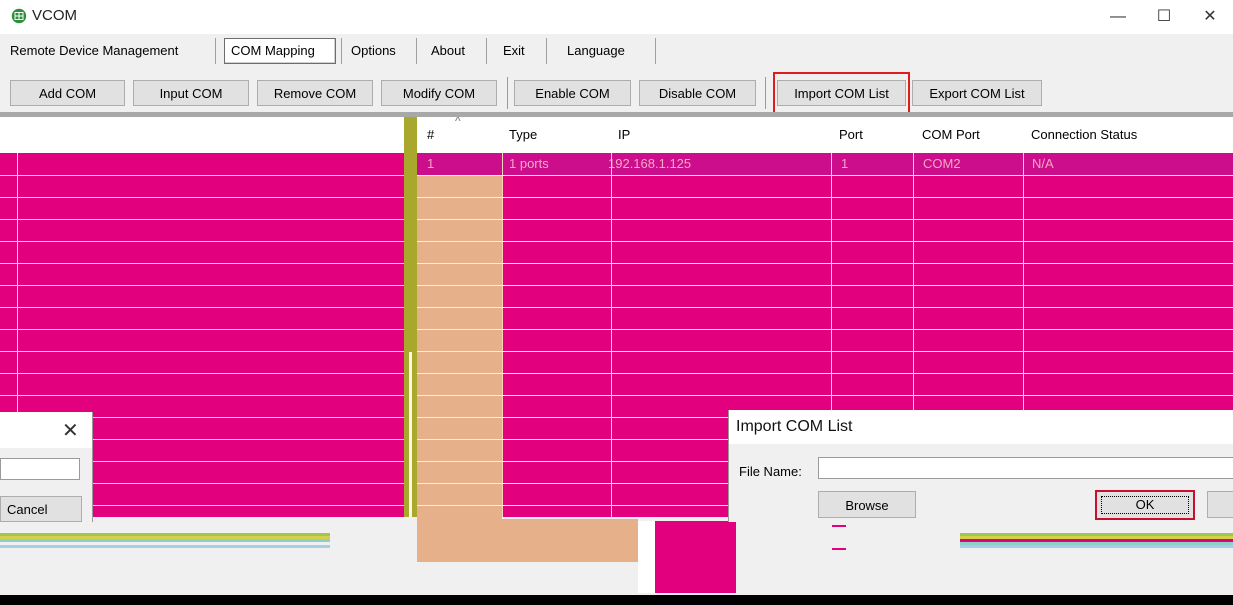 The height and width of the screenshot is (605, 1233). What do you see at coordinates (70, 430) in the screenshot?
I see `dialog-close-icon: ✕` at bounding box center [70, 430].